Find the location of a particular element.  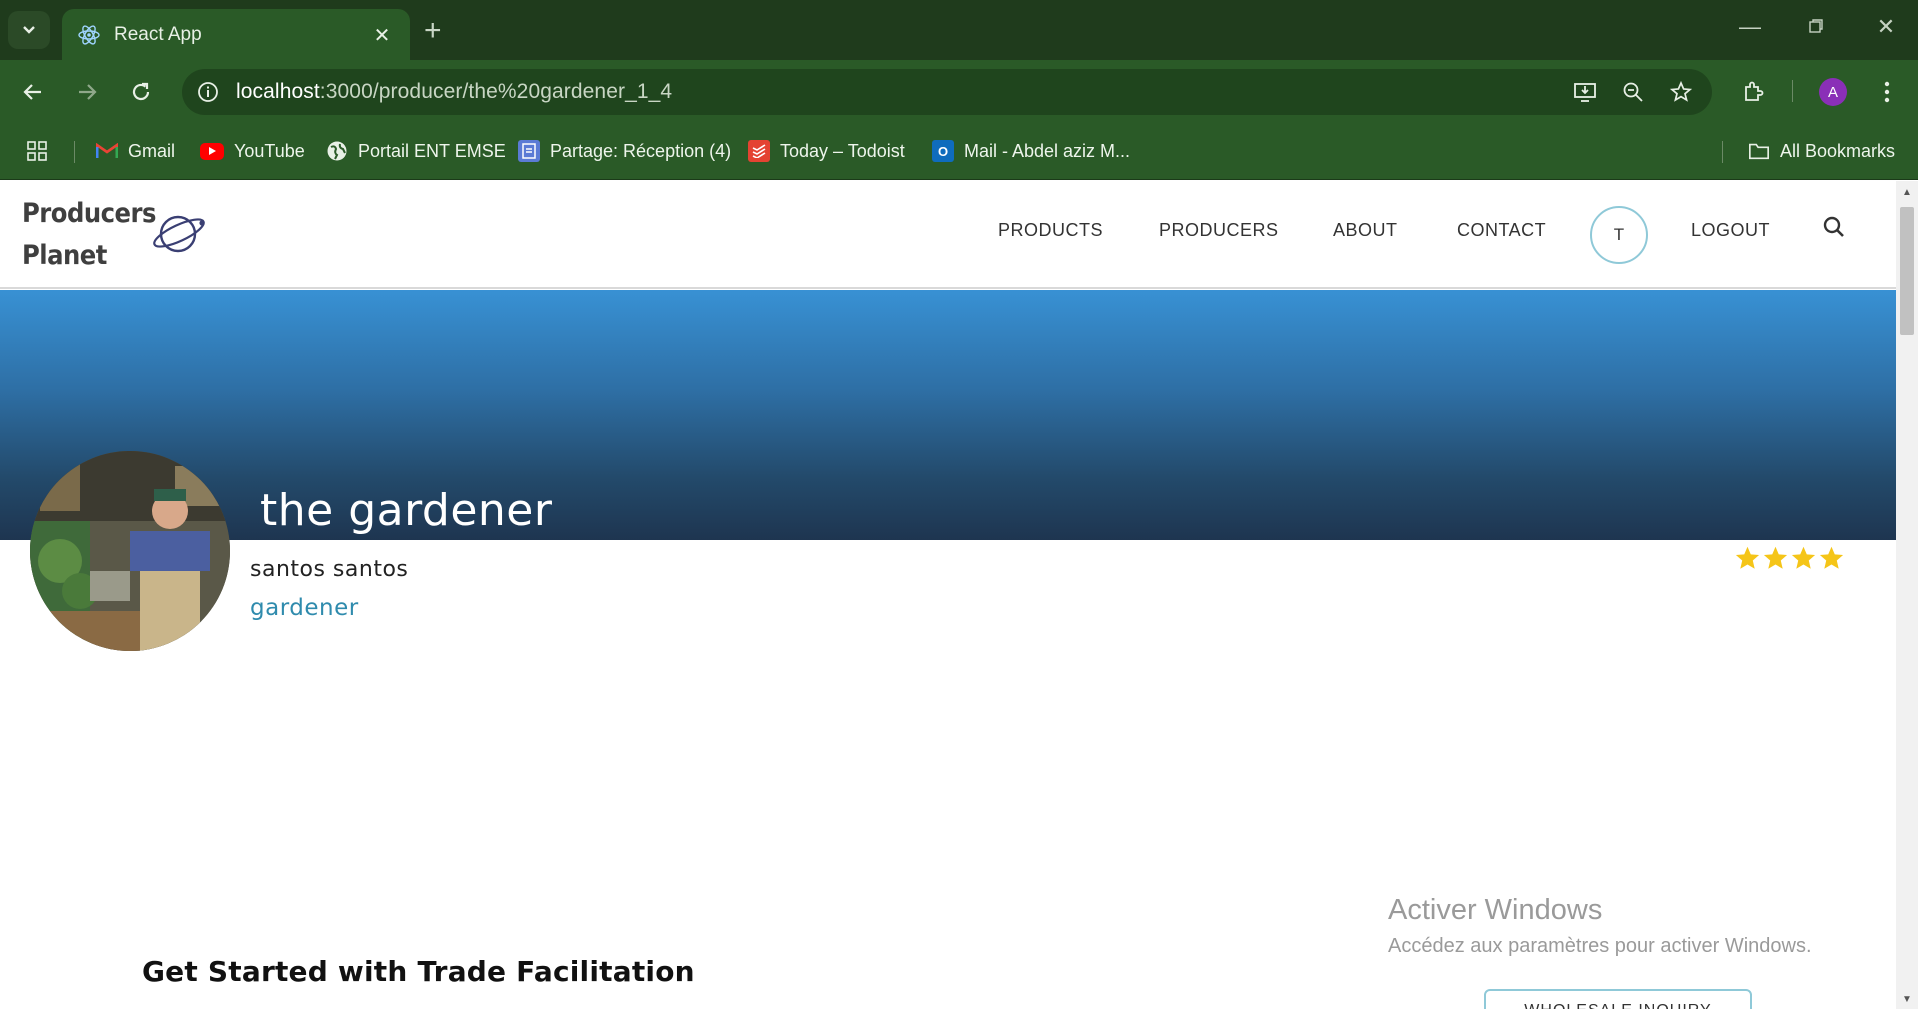

windows-activation-title: Activer Windows is located at coordinates (1495, 910).